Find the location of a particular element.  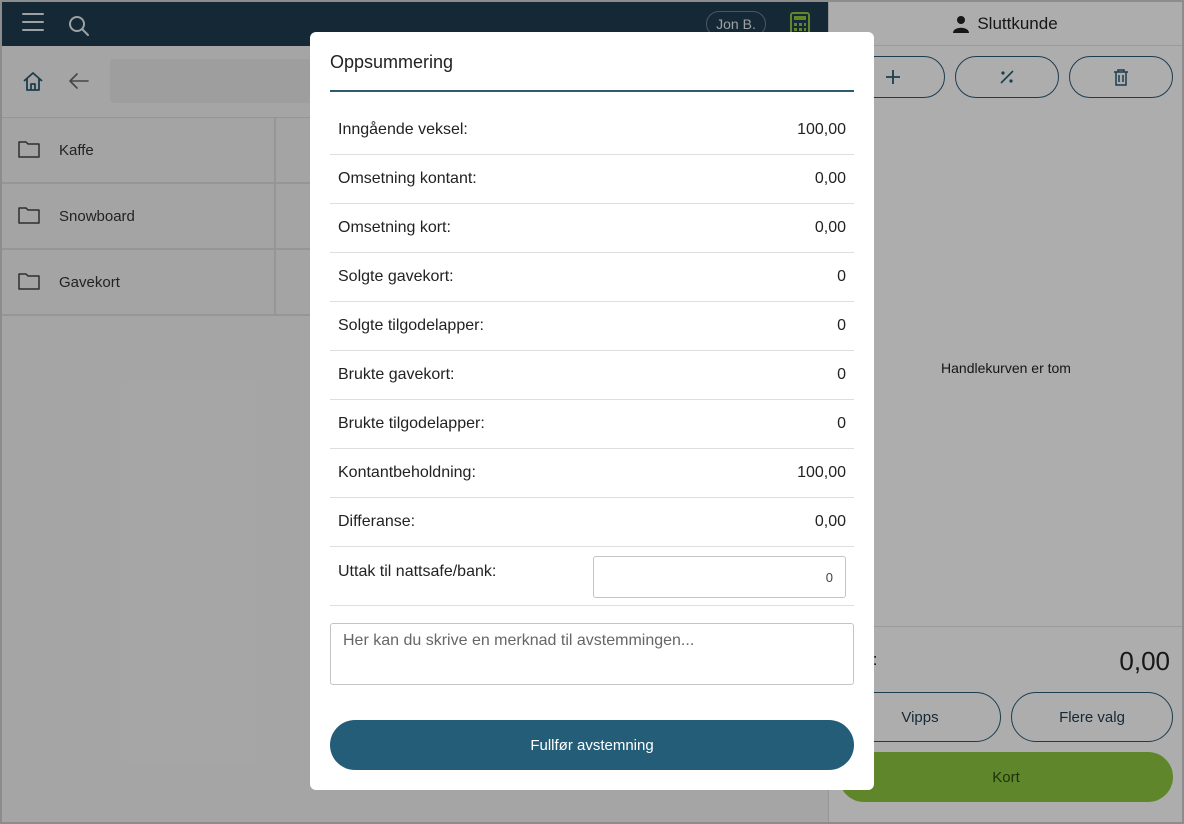

row-label: Kontantbeholdning: is located at coordinates (407, 472).